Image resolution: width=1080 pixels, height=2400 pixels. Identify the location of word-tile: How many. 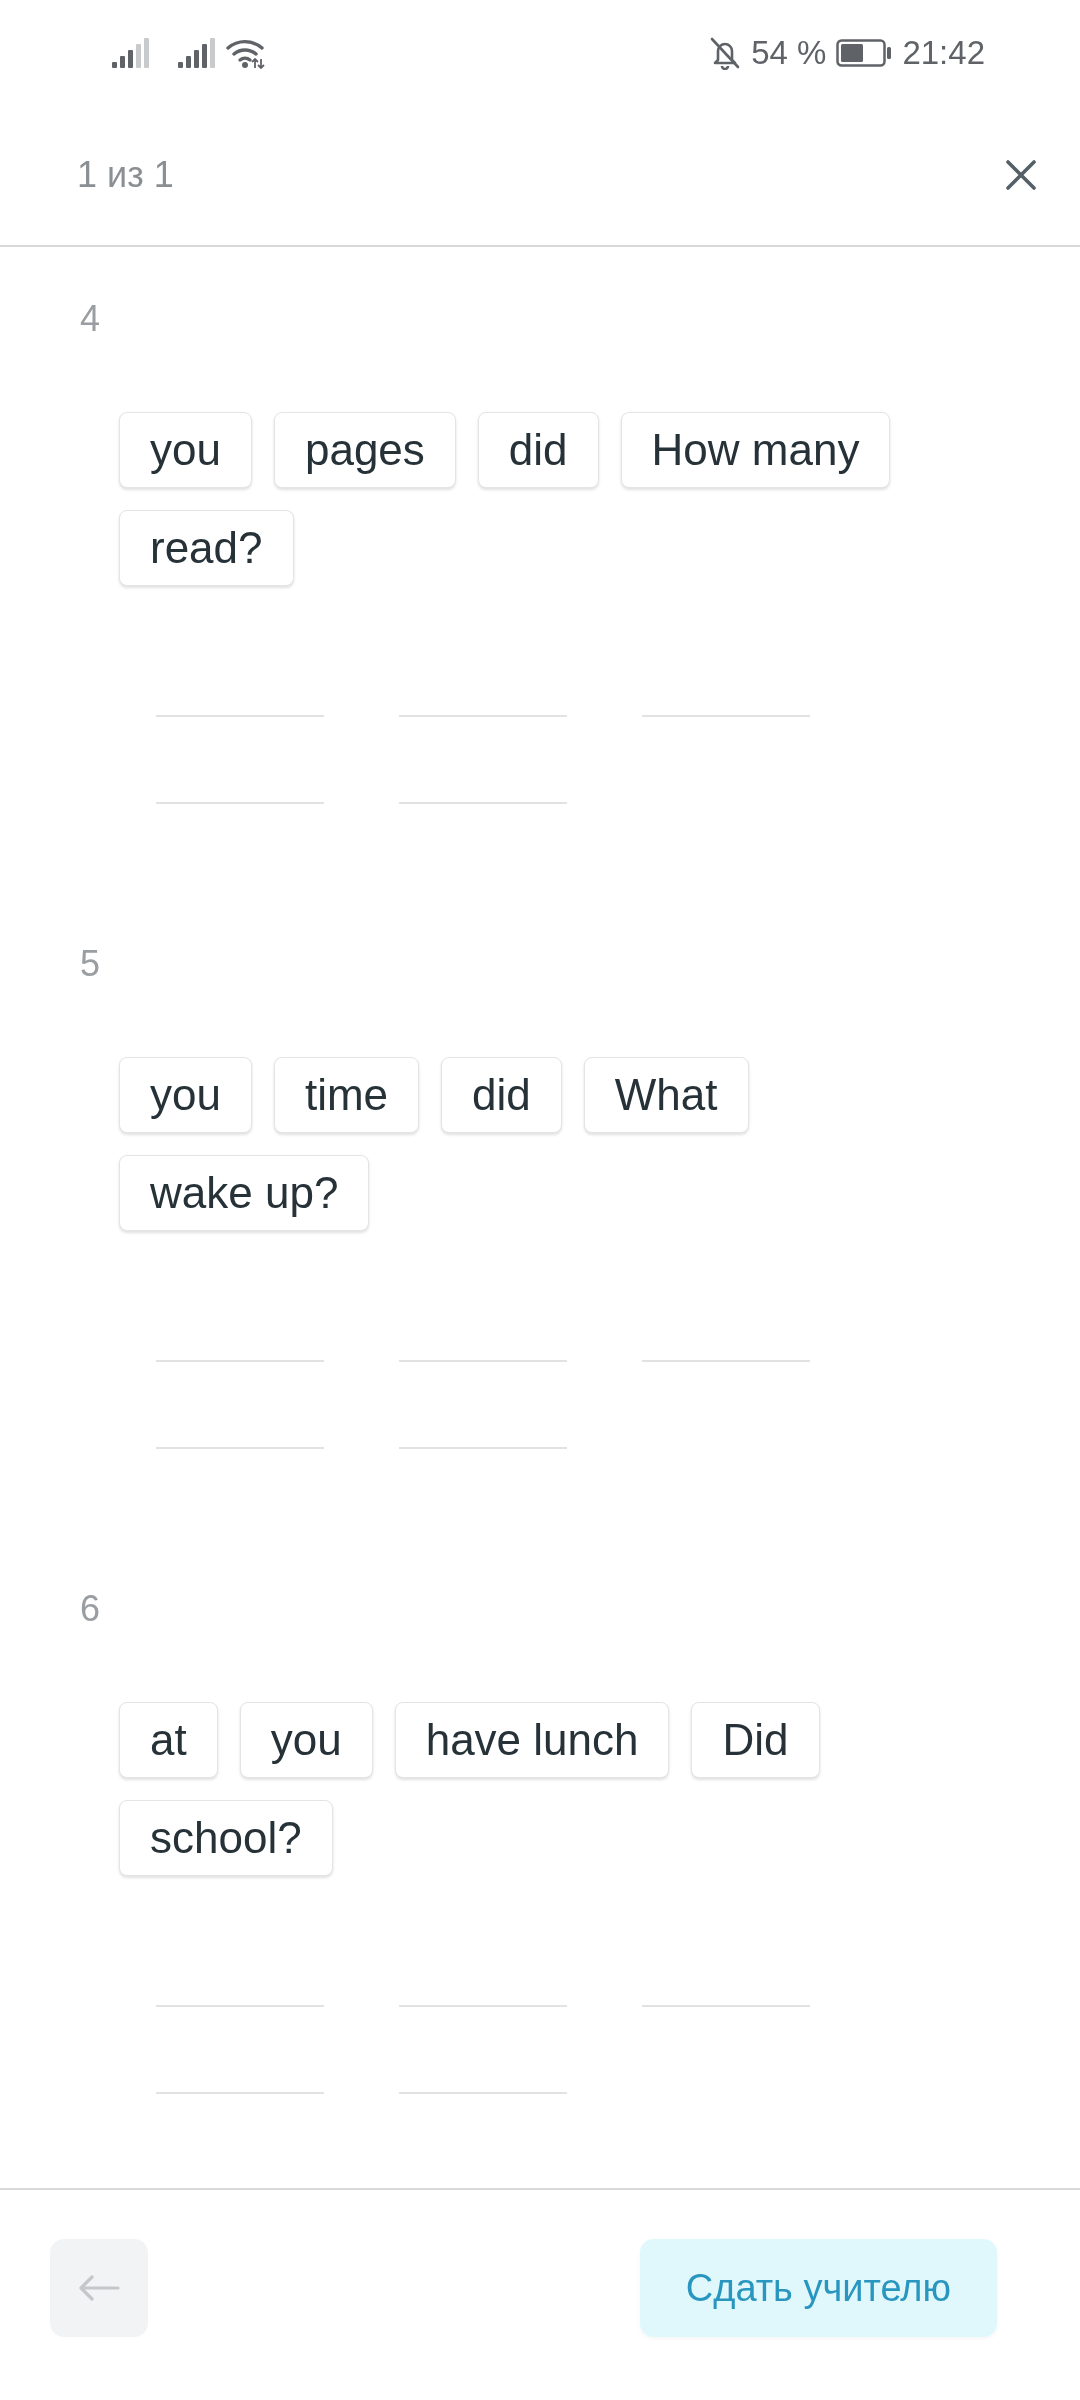
(755, 450).